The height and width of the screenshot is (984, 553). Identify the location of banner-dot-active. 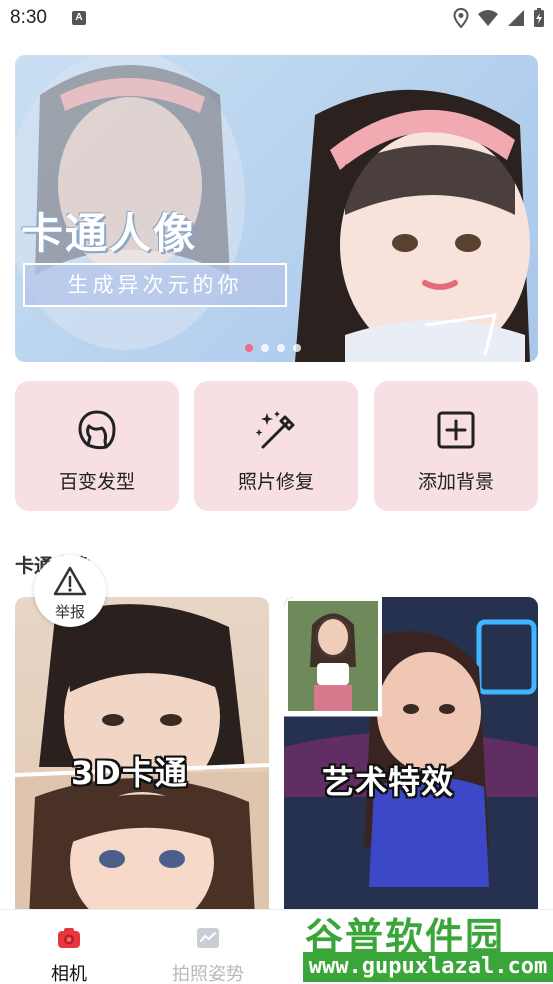
(249, 348).